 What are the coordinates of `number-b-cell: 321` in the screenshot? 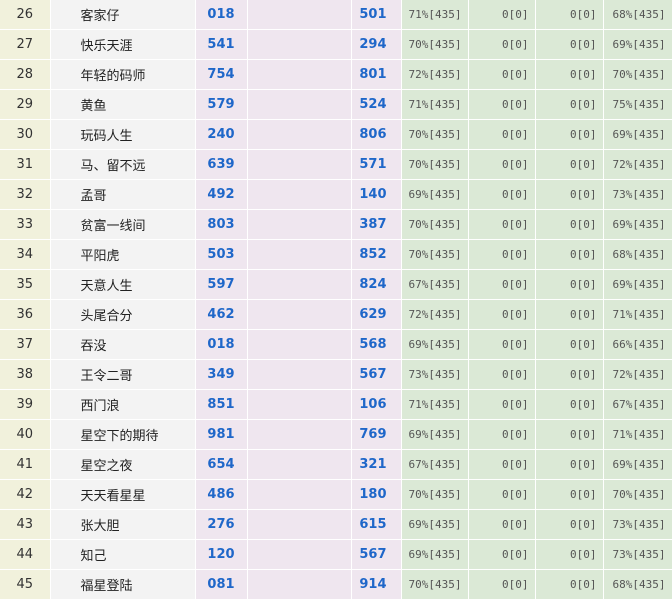 It's located at (376, 464).